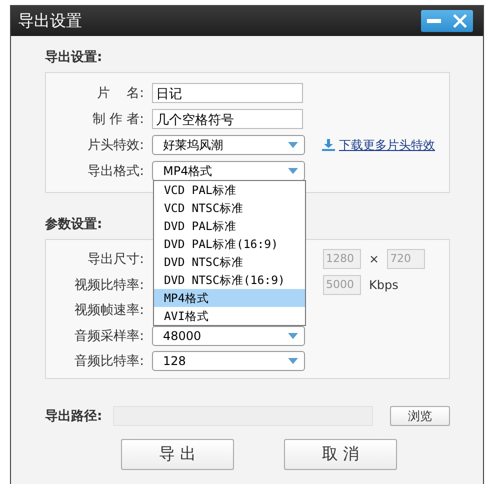 This screenshot has height=484, width=494. What do you see at coordinates (229, 298) in the screenshot?
I see `dropdown-option: MP4格式` at bounding box center [229, 298].